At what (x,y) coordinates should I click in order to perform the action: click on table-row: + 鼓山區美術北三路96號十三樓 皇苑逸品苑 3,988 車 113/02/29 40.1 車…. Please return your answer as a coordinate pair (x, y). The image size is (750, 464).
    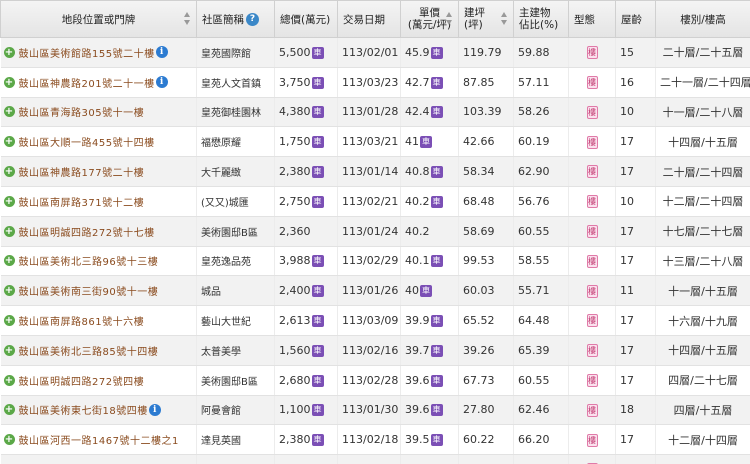
    Looking at the image, I should click on (375, 261).